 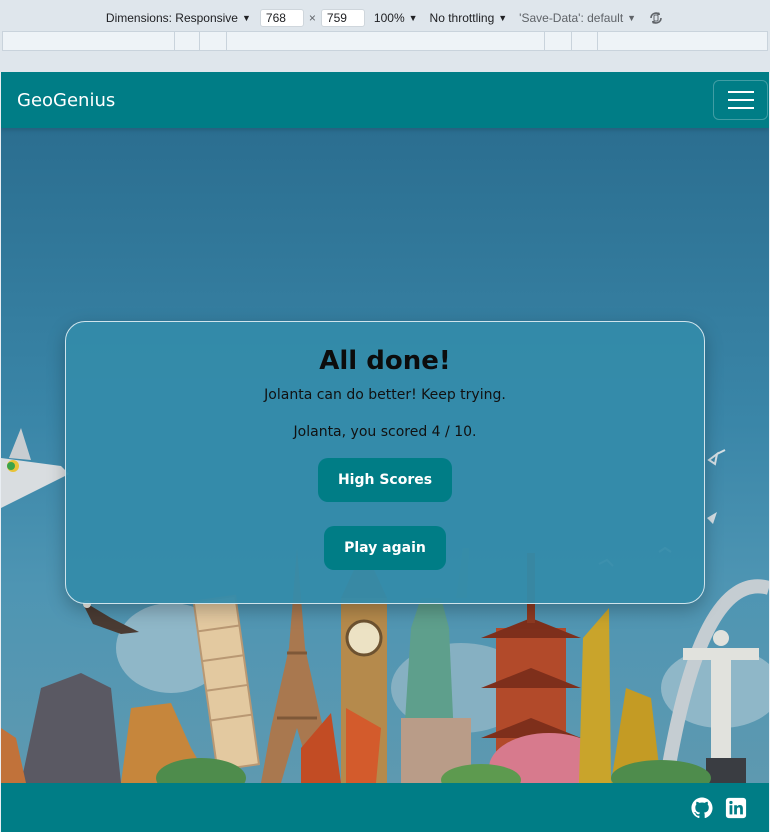 I want to click on result-message: Jolanta can do better! Keep trying., so click(x=385, y=395).